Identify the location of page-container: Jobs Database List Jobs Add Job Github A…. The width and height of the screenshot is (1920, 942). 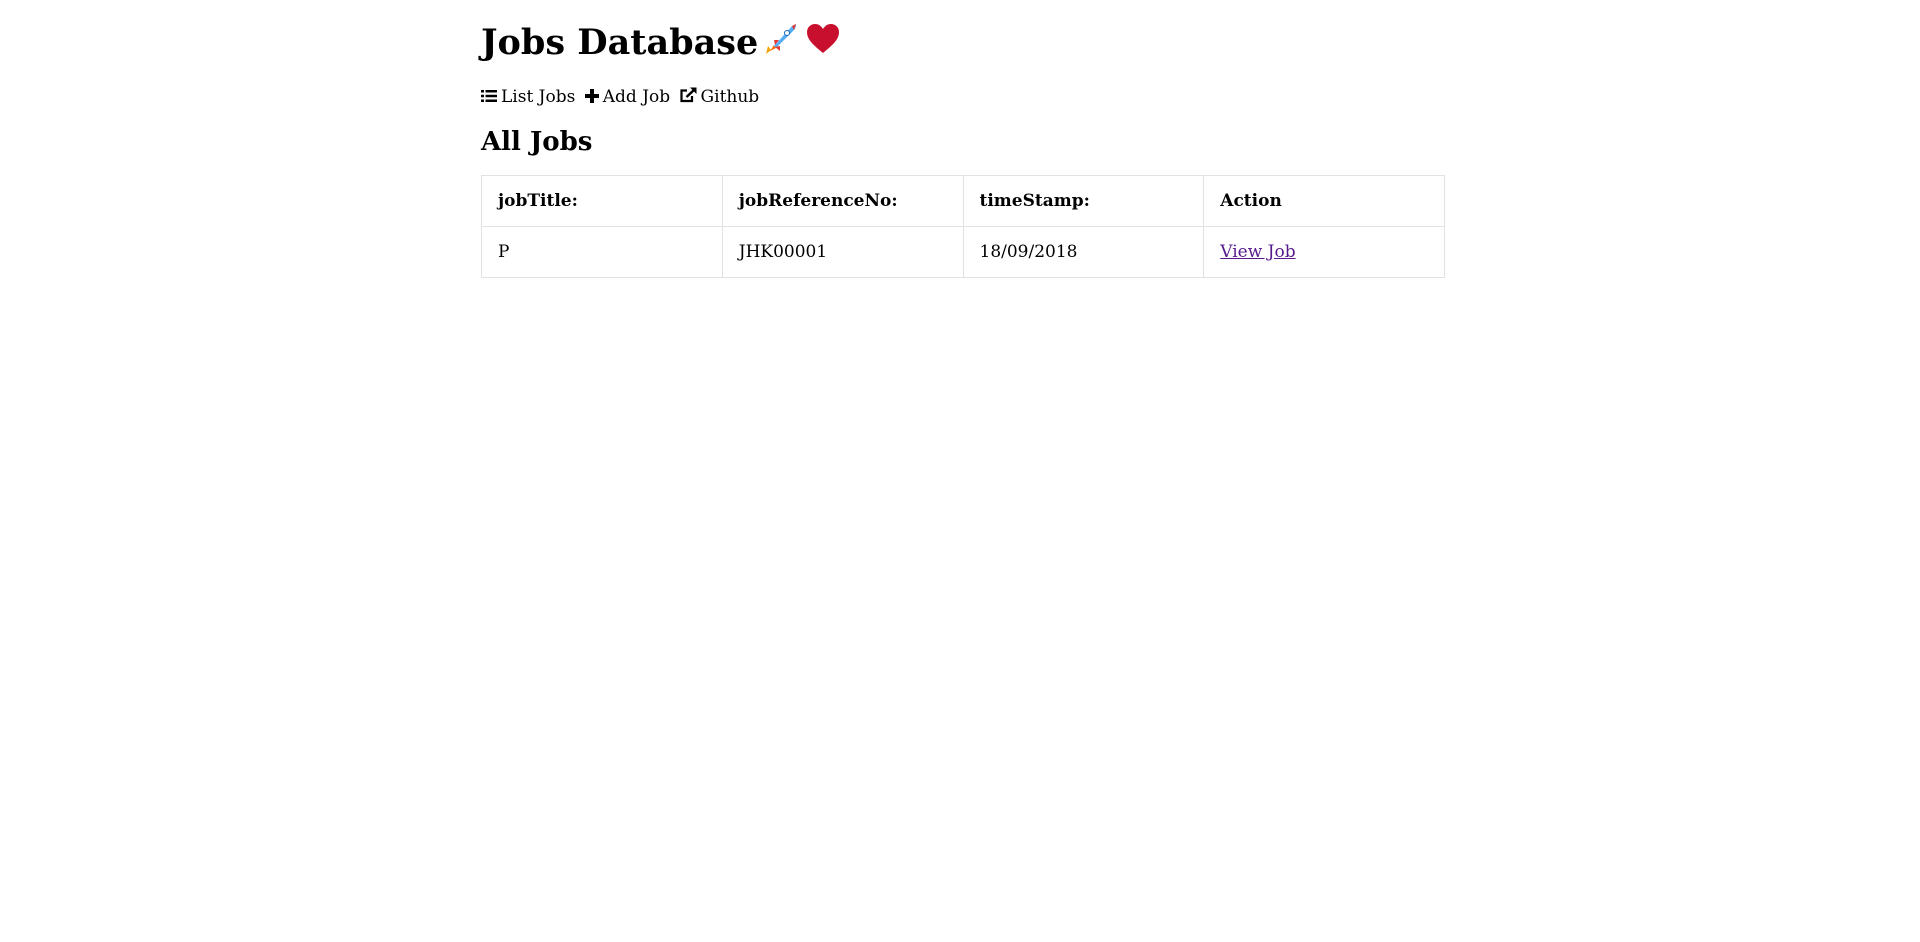
(963, 139).